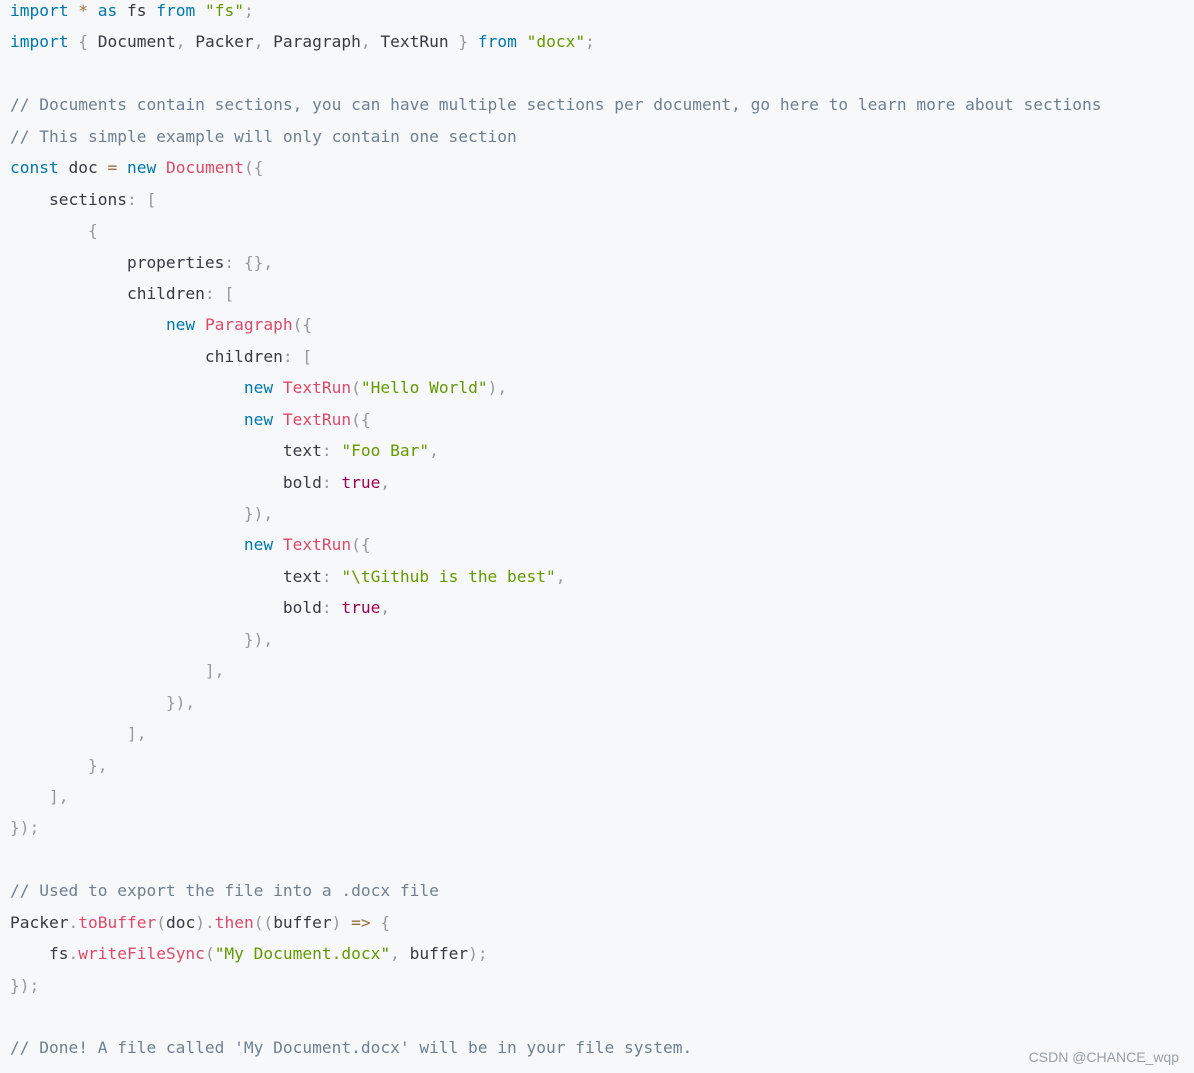 This screenshot has height=1073, width=1194. What do you see at coordinates (258, 262) in the screenshot?
I see `code-token-punctuation: {},` at bounding box center [258, 262].